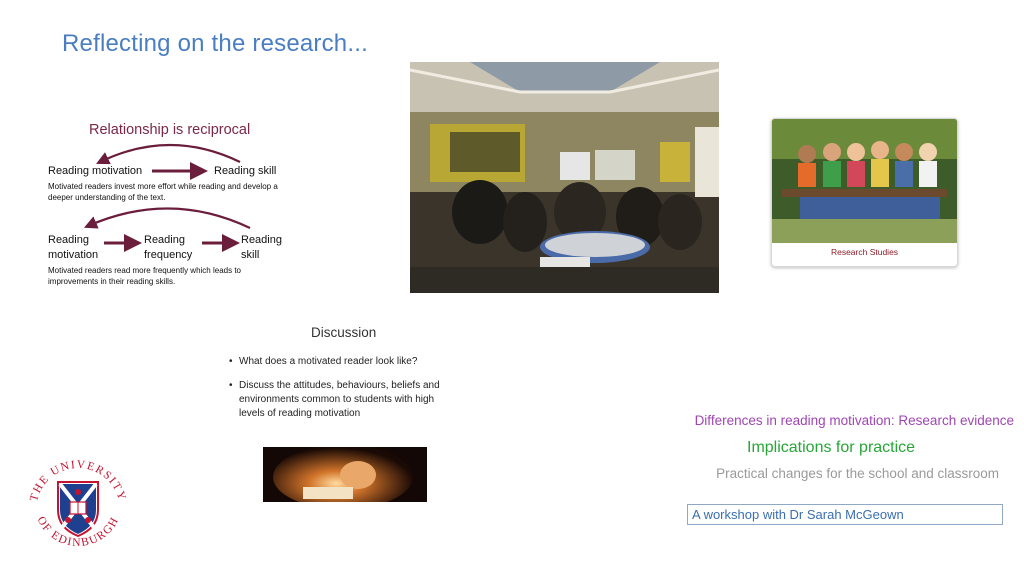 The width and height of the screenshot is (1024, 576). I want to click on note-2-line-2: improvements in their reading skills., so click(112, 281).